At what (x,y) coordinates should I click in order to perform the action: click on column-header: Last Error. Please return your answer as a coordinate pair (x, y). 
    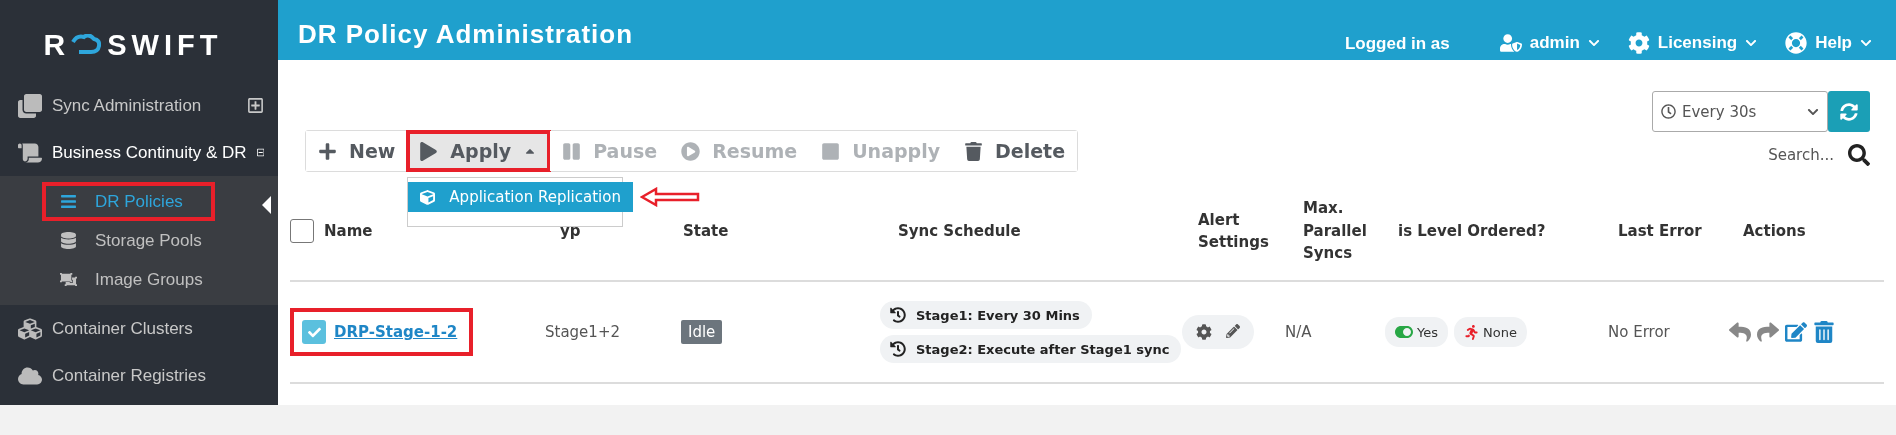
    Looking at the image, I should click on (1660, 231).